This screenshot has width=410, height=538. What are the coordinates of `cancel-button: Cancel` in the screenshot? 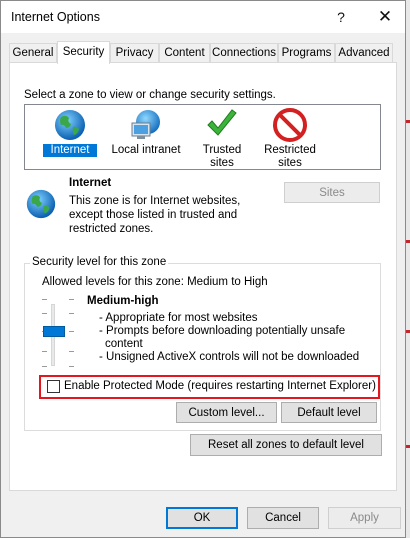 It's located at (283, 518).